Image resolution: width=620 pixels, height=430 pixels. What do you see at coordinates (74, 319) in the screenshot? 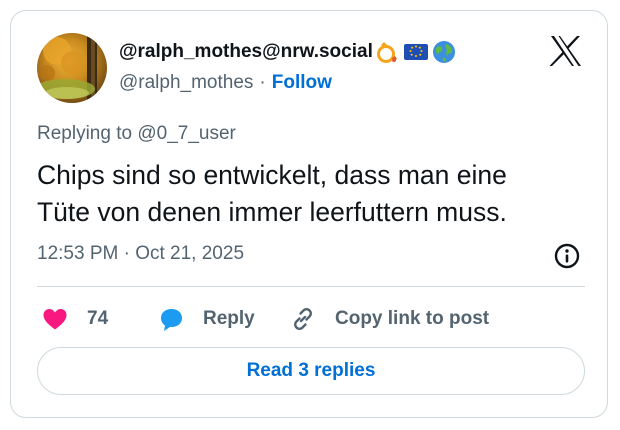
I see `like-button: 74` at bounding box center [74, 319].